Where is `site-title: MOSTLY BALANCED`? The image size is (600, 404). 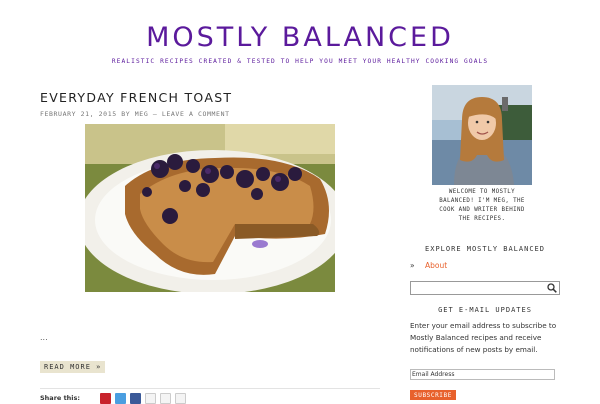 site-title: MOSTLY BALANCED is located at coordinates (300, 38).